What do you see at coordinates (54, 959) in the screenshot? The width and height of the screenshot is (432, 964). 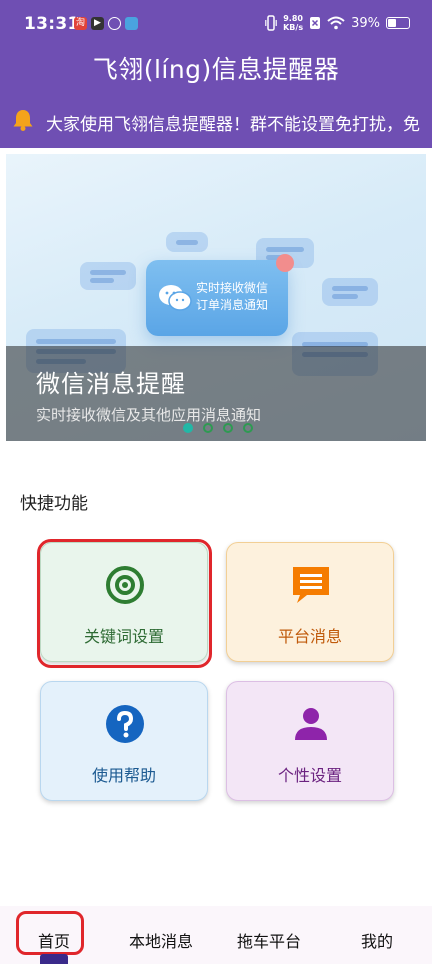 I see `active-tab-indicator` at bounding box center [54, 959].